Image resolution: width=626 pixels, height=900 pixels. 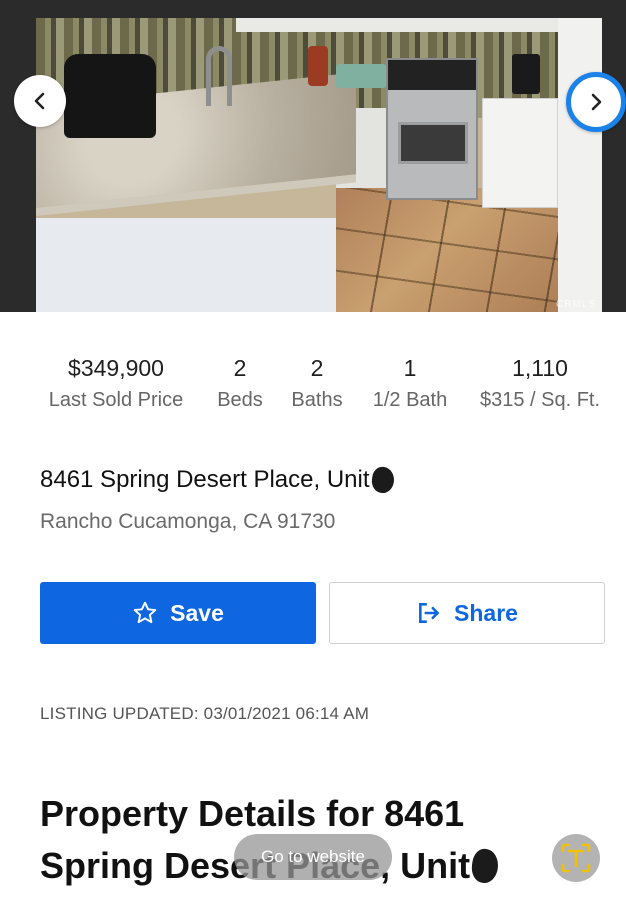 What do you see at coordinates (317, 400) in the screenshot?
I see `stat-label: Baths` at bounding box center [317, 400].